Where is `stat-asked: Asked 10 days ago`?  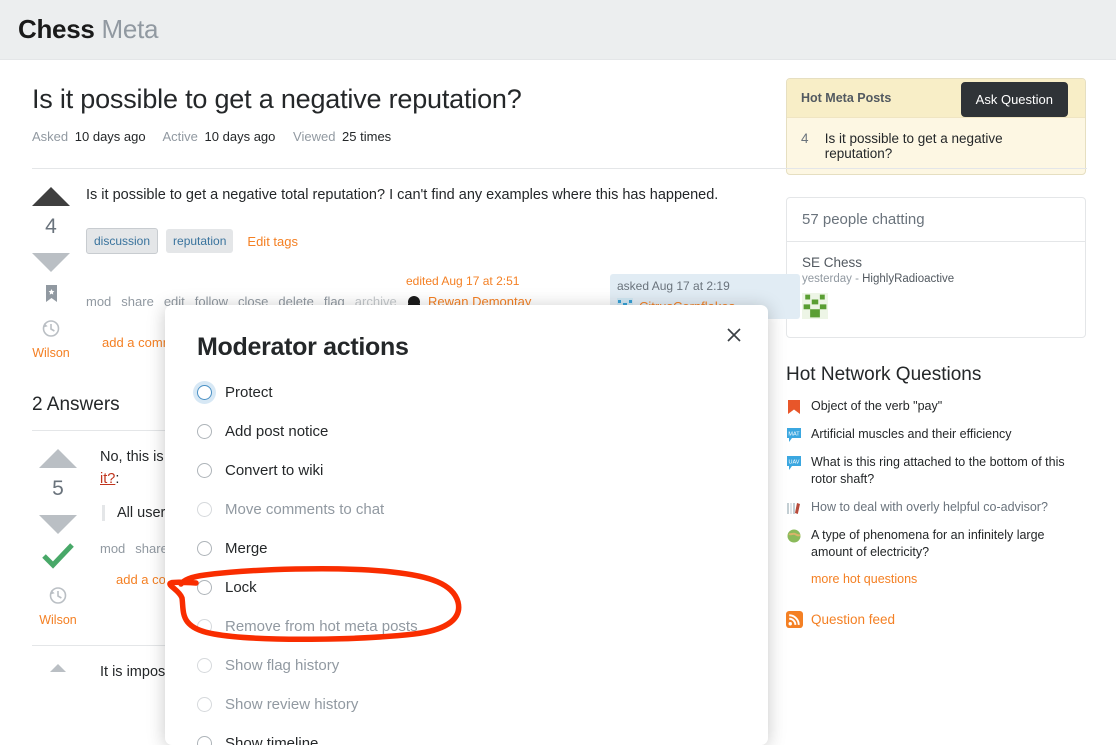
stat-asked: Asked 10 days ago is located at coordinates (89, 136).